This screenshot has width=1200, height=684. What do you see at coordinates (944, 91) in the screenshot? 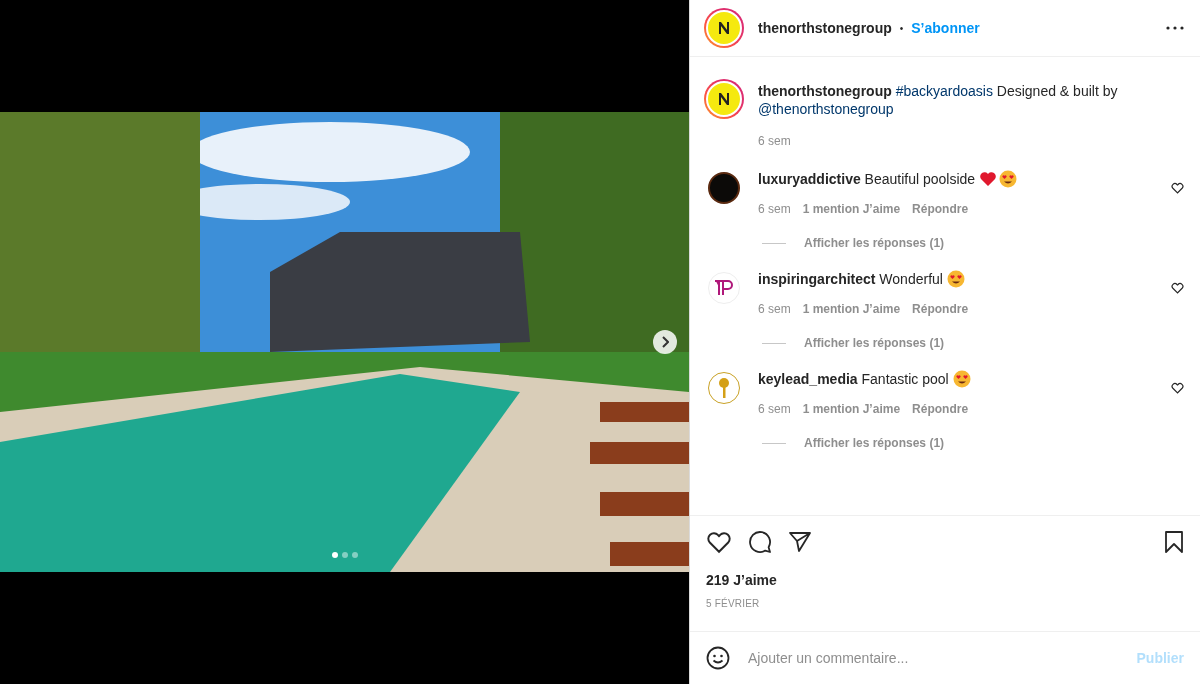
I see `tag-link: #backyardoasis` at bounding box center [944, 91].